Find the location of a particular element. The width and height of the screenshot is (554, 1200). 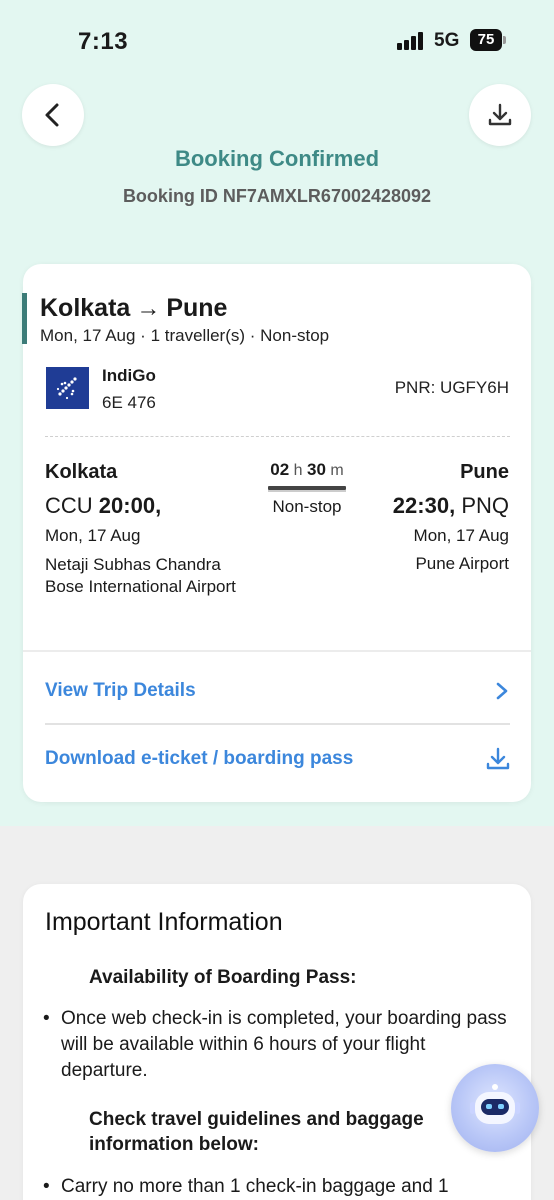

arrival-clock: 22:30, is located at coordinates (424, 505).